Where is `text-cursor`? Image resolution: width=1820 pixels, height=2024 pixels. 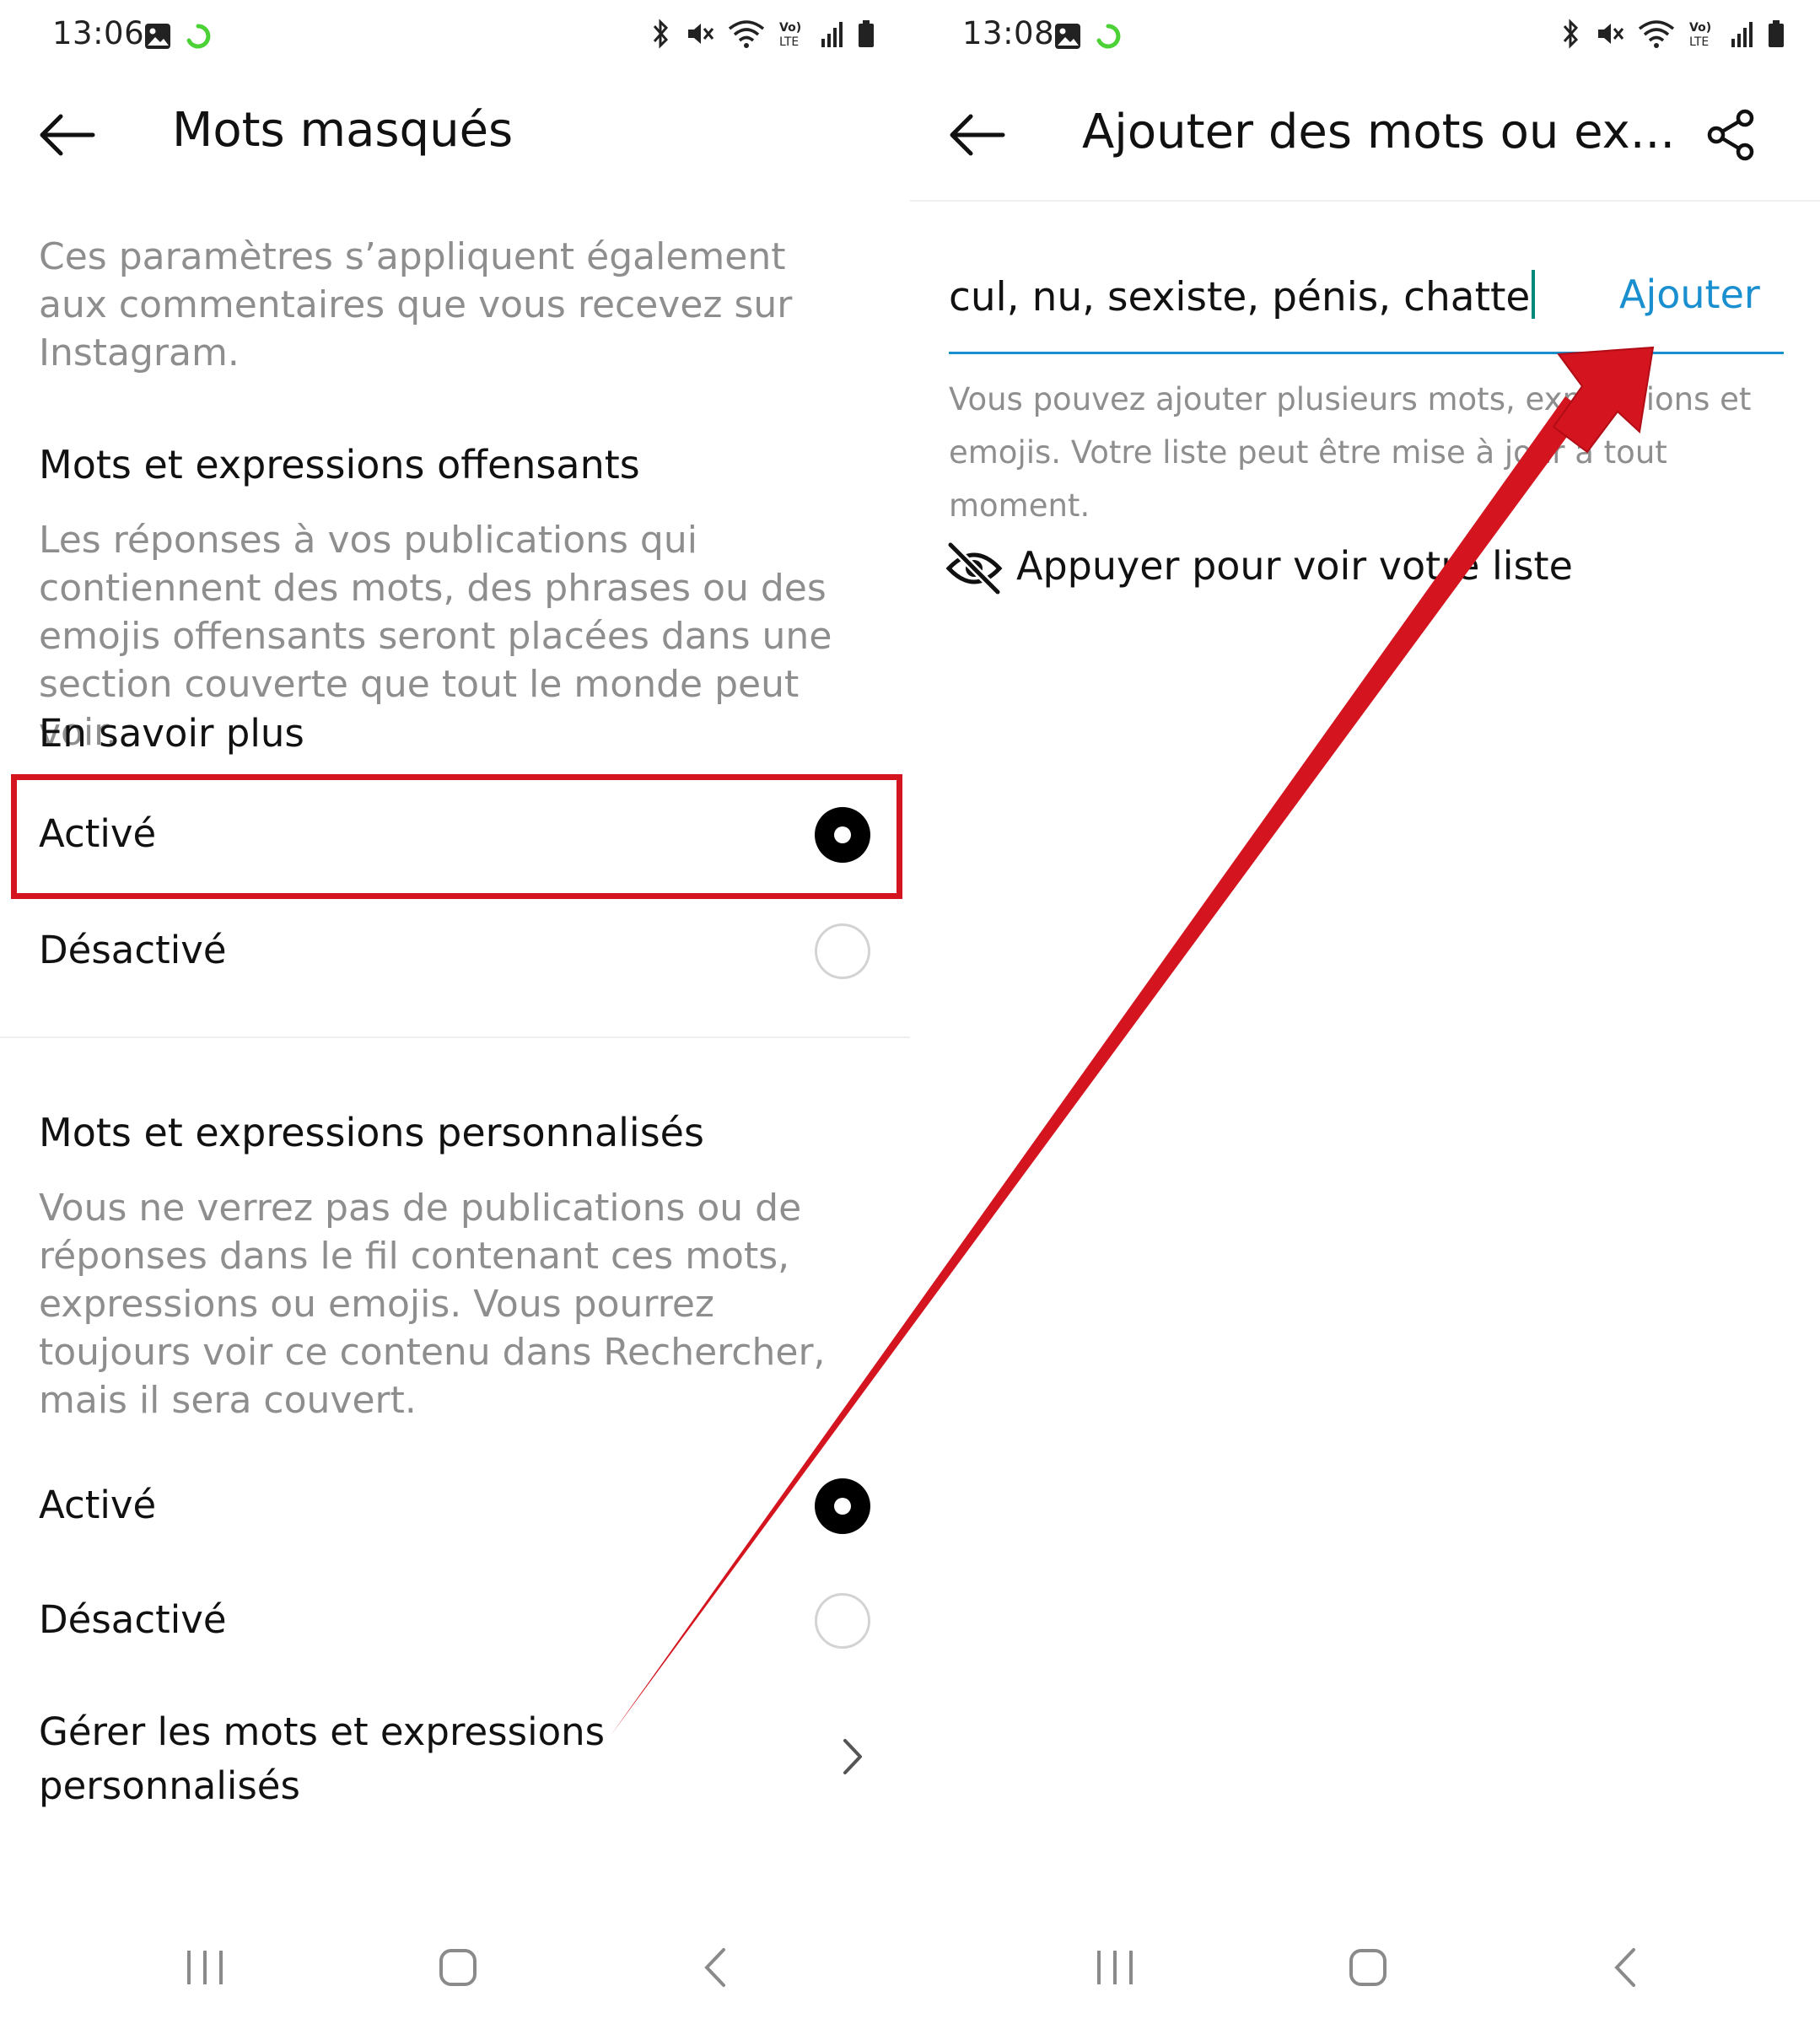
text-cursor is located at coordinates (1534, 295).